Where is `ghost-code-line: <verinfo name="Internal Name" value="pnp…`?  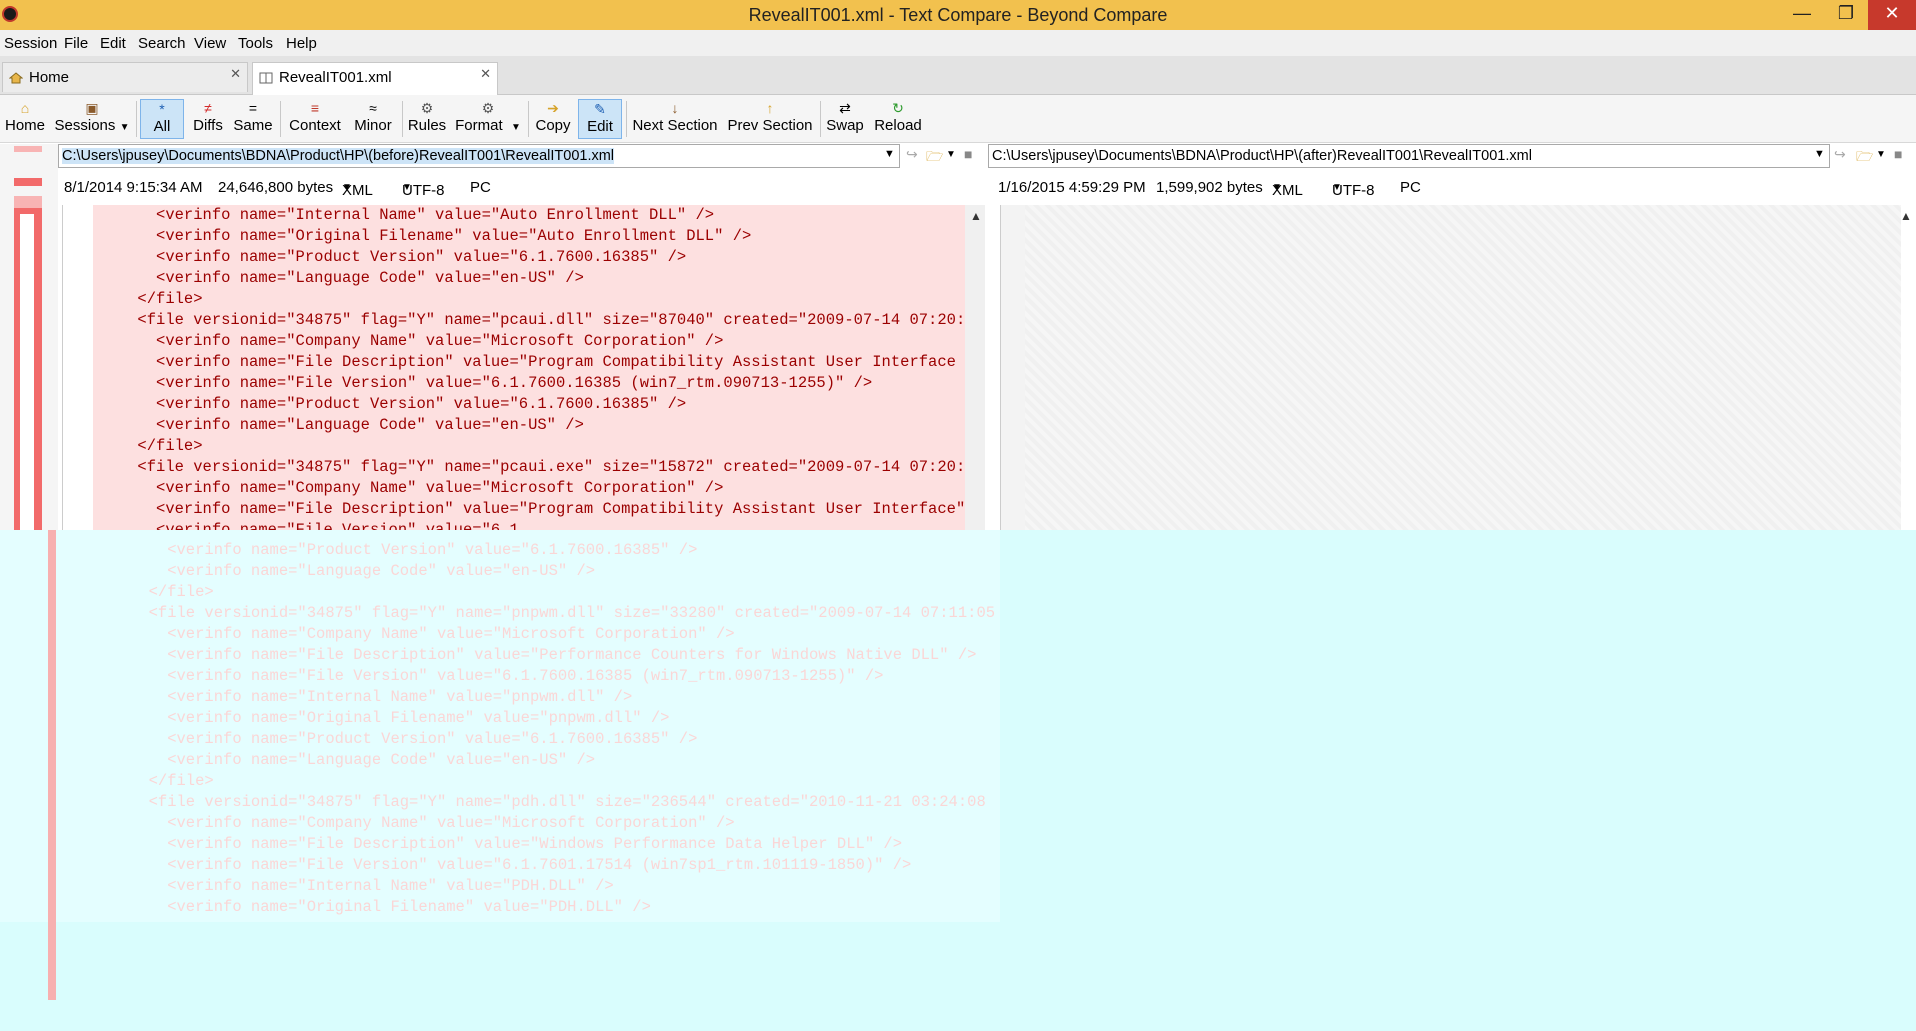 ghost-code-line: <verinfo name="Internal Name" value="pnp… is located at coordinates (381, 697).